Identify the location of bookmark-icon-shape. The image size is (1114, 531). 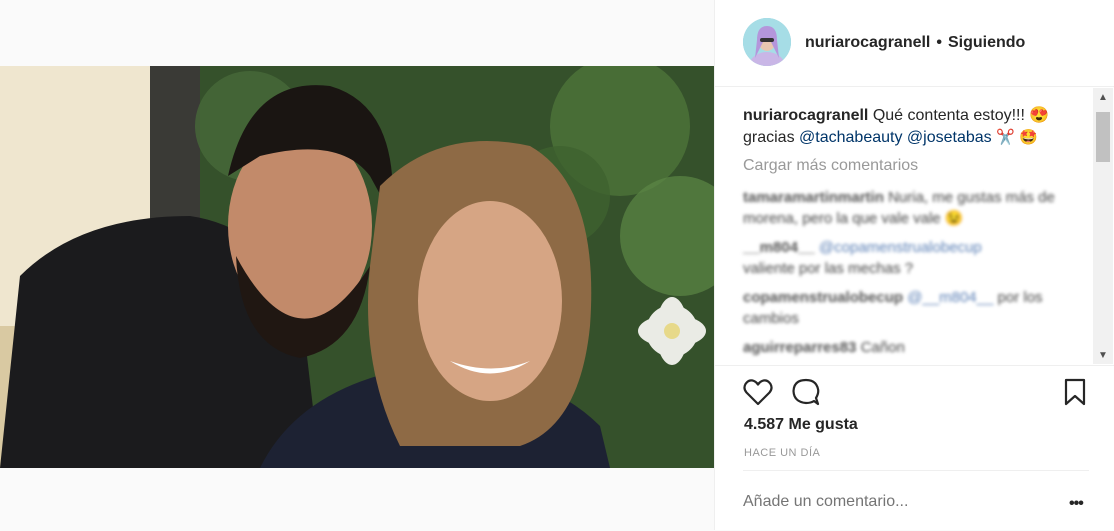
(1075, 392).